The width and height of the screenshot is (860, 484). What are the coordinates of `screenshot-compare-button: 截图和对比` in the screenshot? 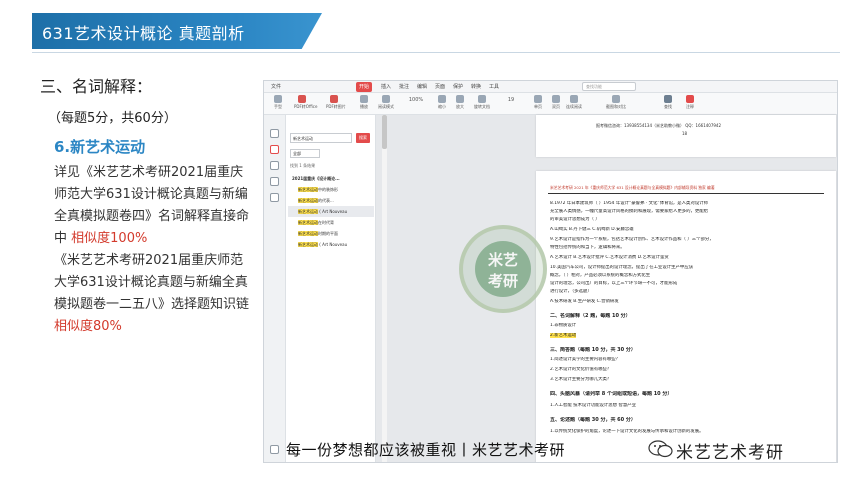 It's located at (616, 103).